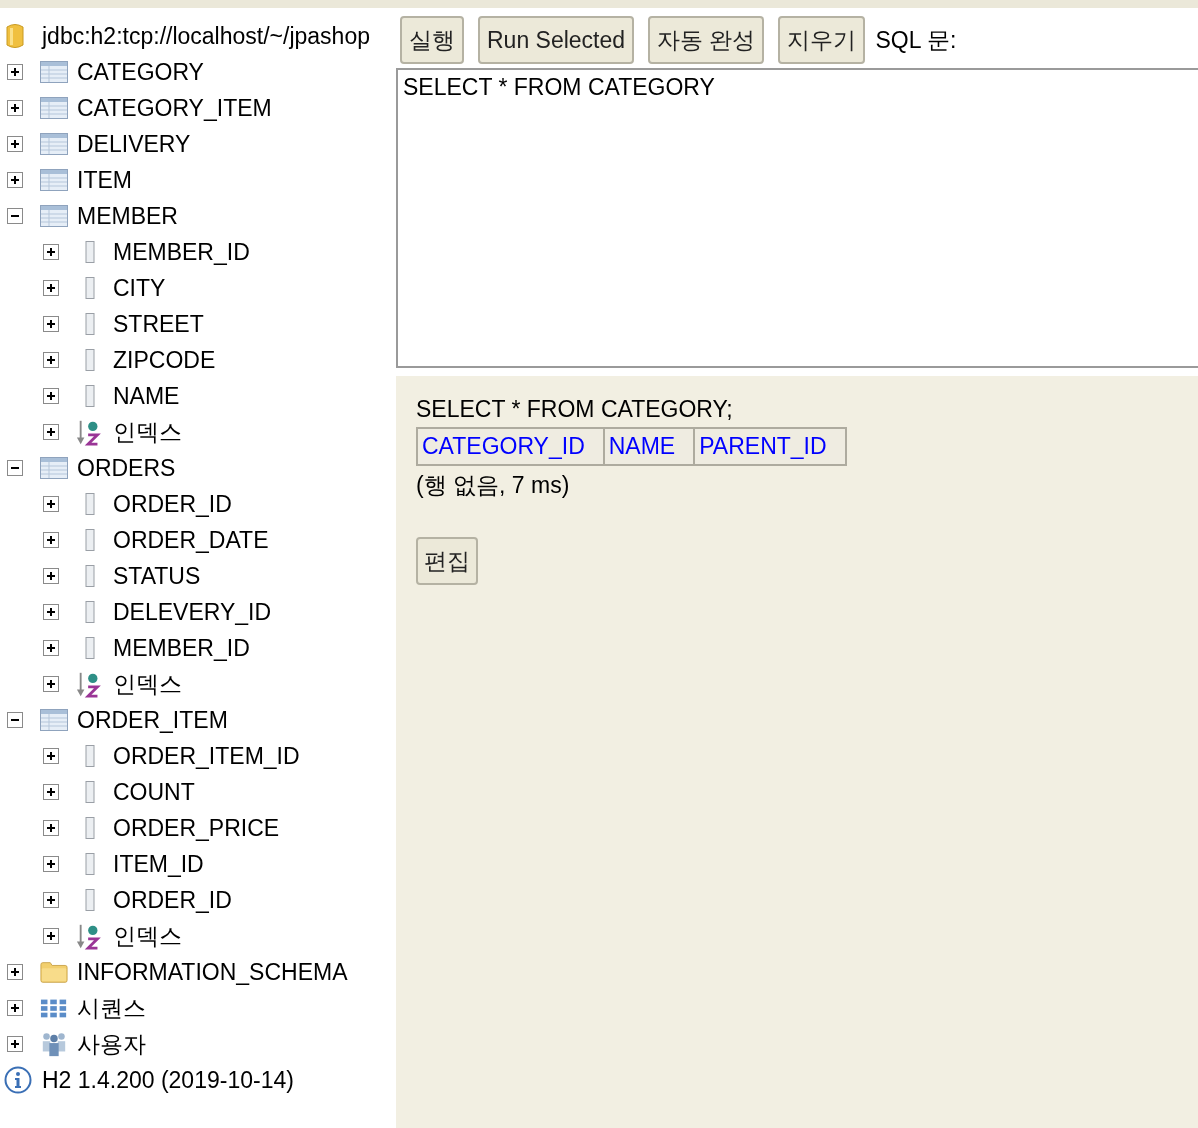 The image size is (1198, 1128). Describe the element at coordinates (447, 561) in the screenshot. I see `edit-button: 편집` at that location.